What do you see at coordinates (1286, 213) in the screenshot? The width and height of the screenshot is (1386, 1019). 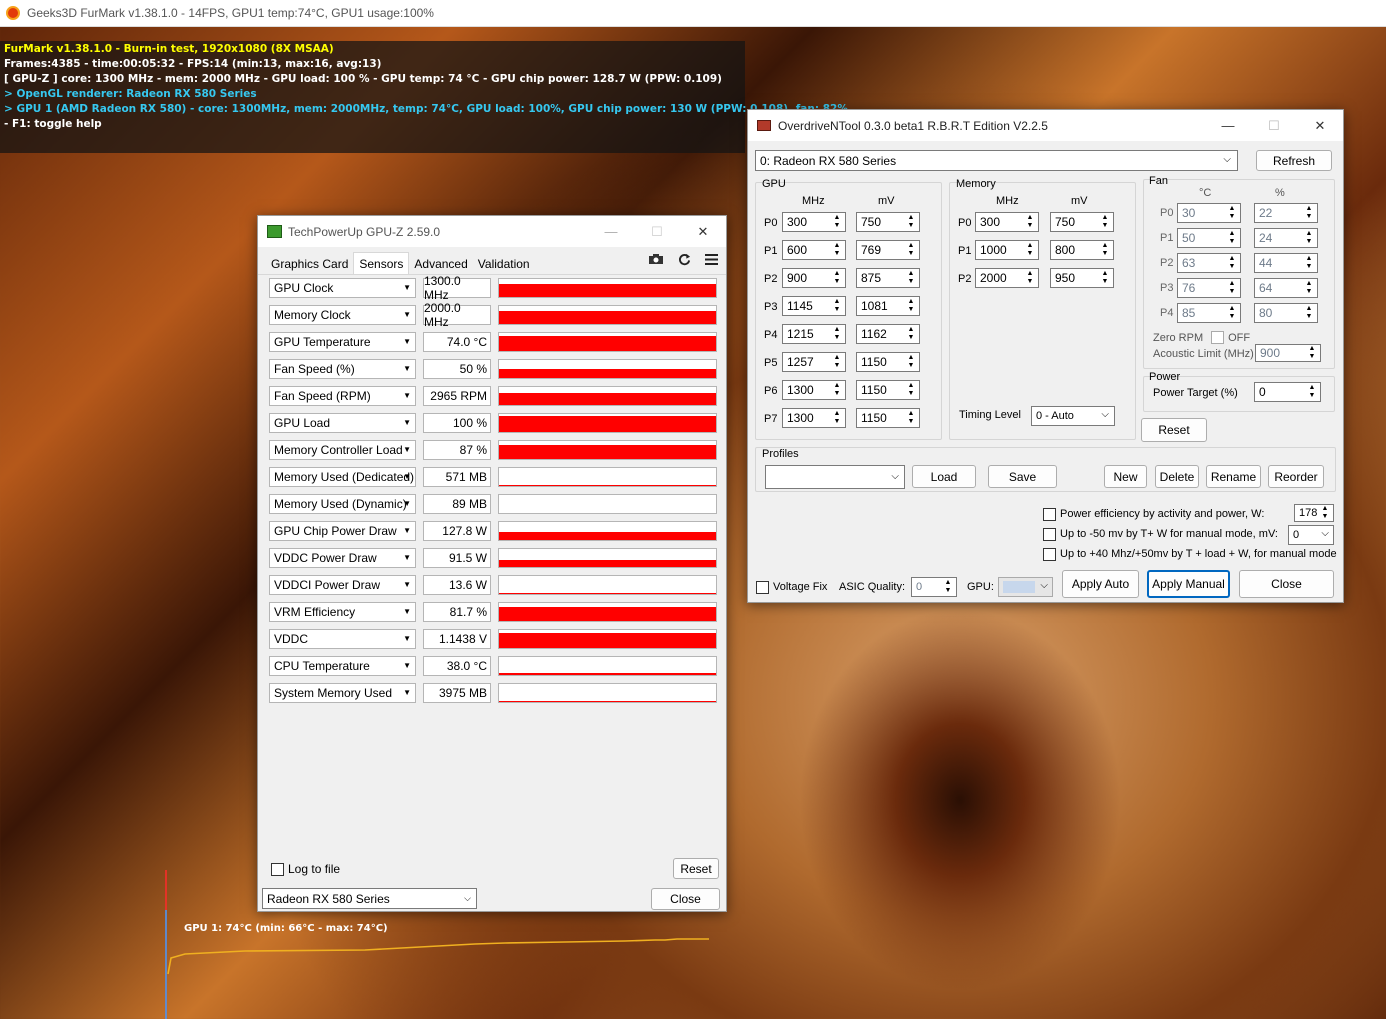 I see `fan-pct-input: 22 ▲ ▼` at bounding box center [1286, 213].